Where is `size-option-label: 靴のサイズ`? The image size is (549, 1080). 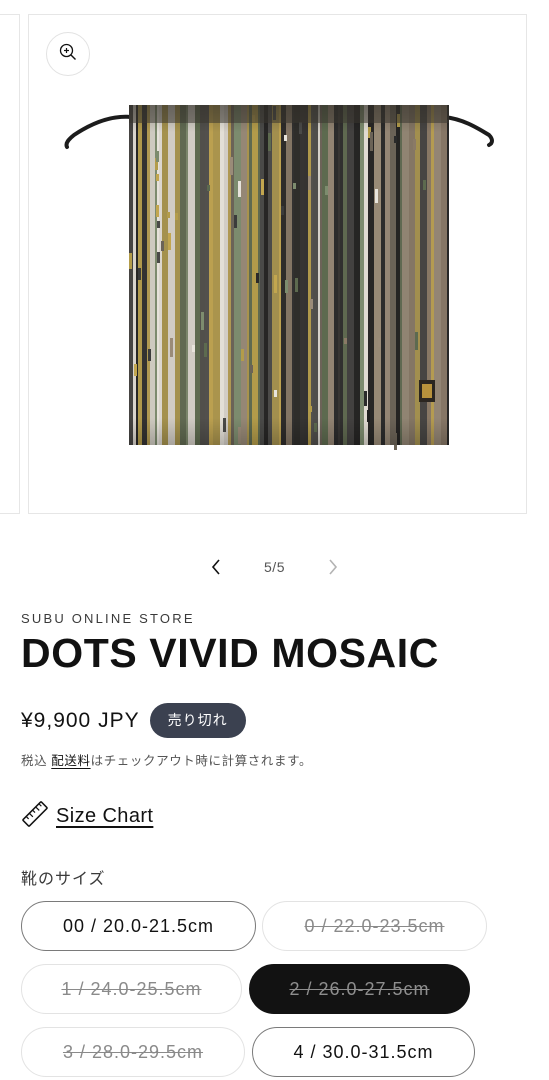
size-option-label: 靴のサイズ is located at coordinates (63, 879).